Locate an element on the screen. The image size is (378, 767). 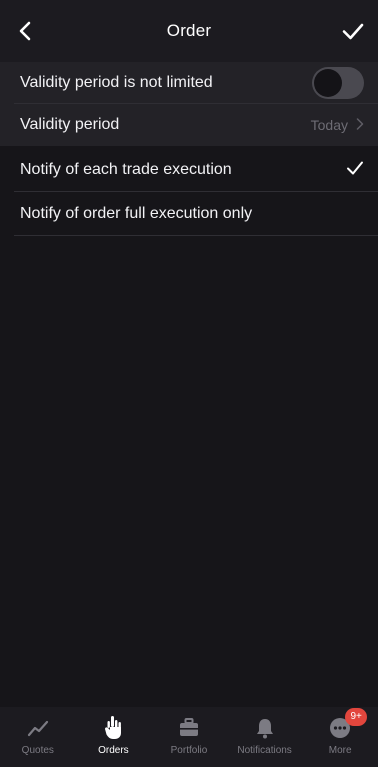
validity-period-value-wrap: Today is located at coordinates (337, 125).